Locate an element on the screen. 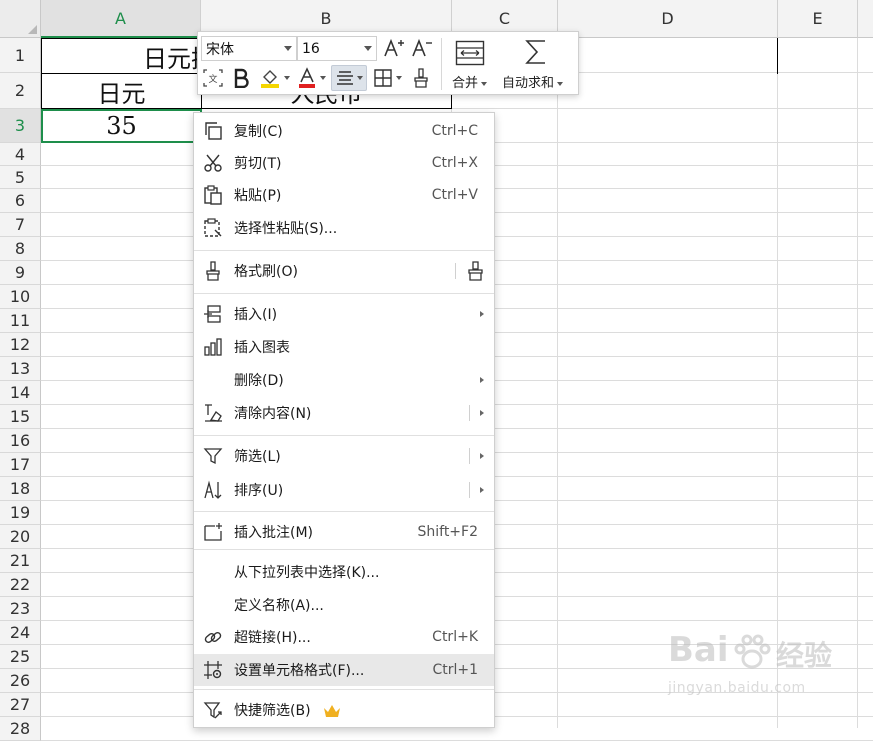  menu-item-insert: 插入(I) is located at coordinates (344, 314).